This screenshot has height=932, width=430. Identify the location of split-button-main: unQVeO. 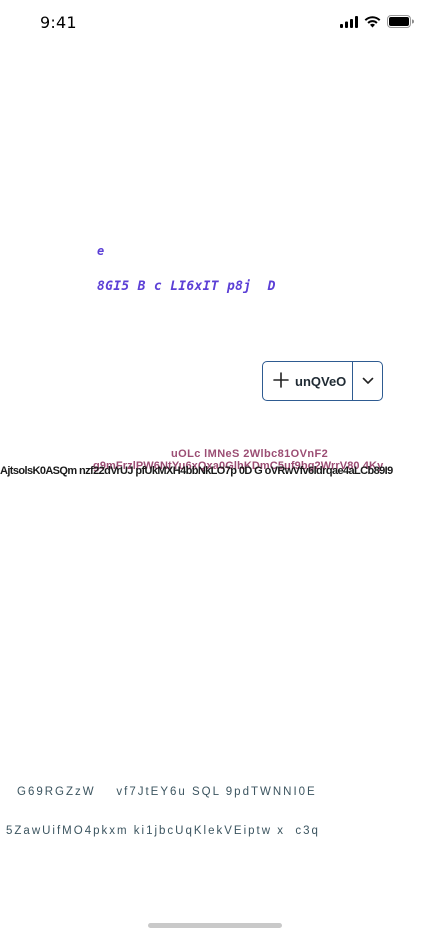
(308, 381).